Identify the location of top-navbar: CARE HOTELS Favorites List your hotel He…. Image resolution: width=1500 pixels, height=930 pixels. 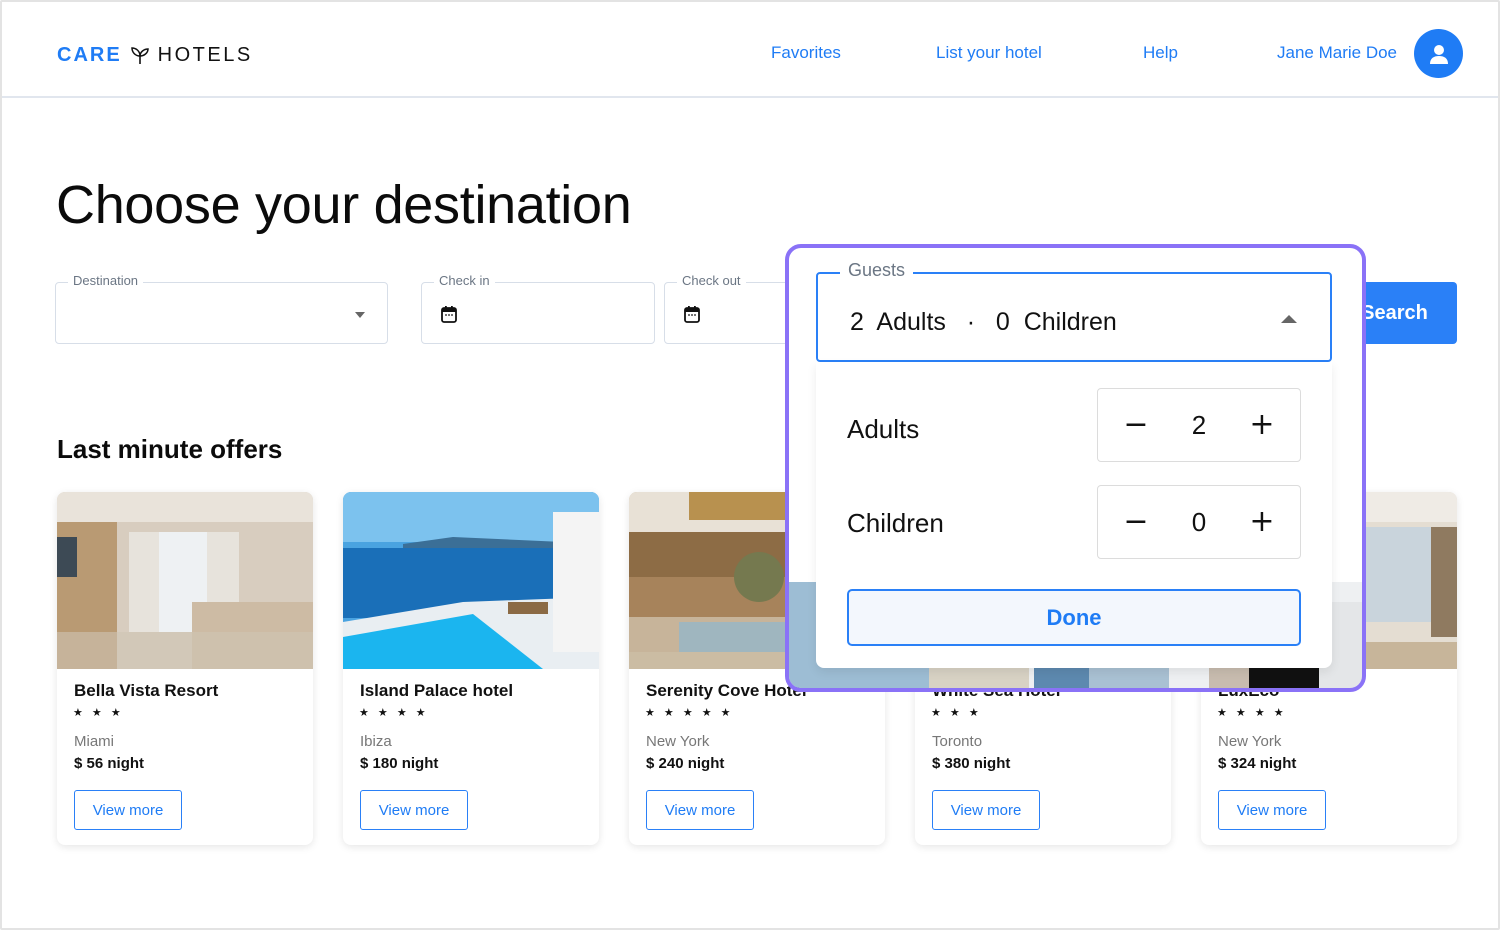
(750, 50).